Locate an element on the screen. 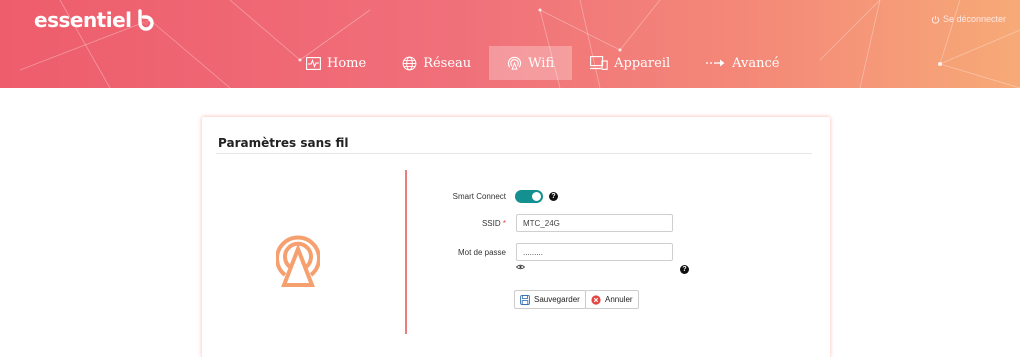 This screenshot has width=1020, height=357. required-marker: * is located at coordinates (504, 223).